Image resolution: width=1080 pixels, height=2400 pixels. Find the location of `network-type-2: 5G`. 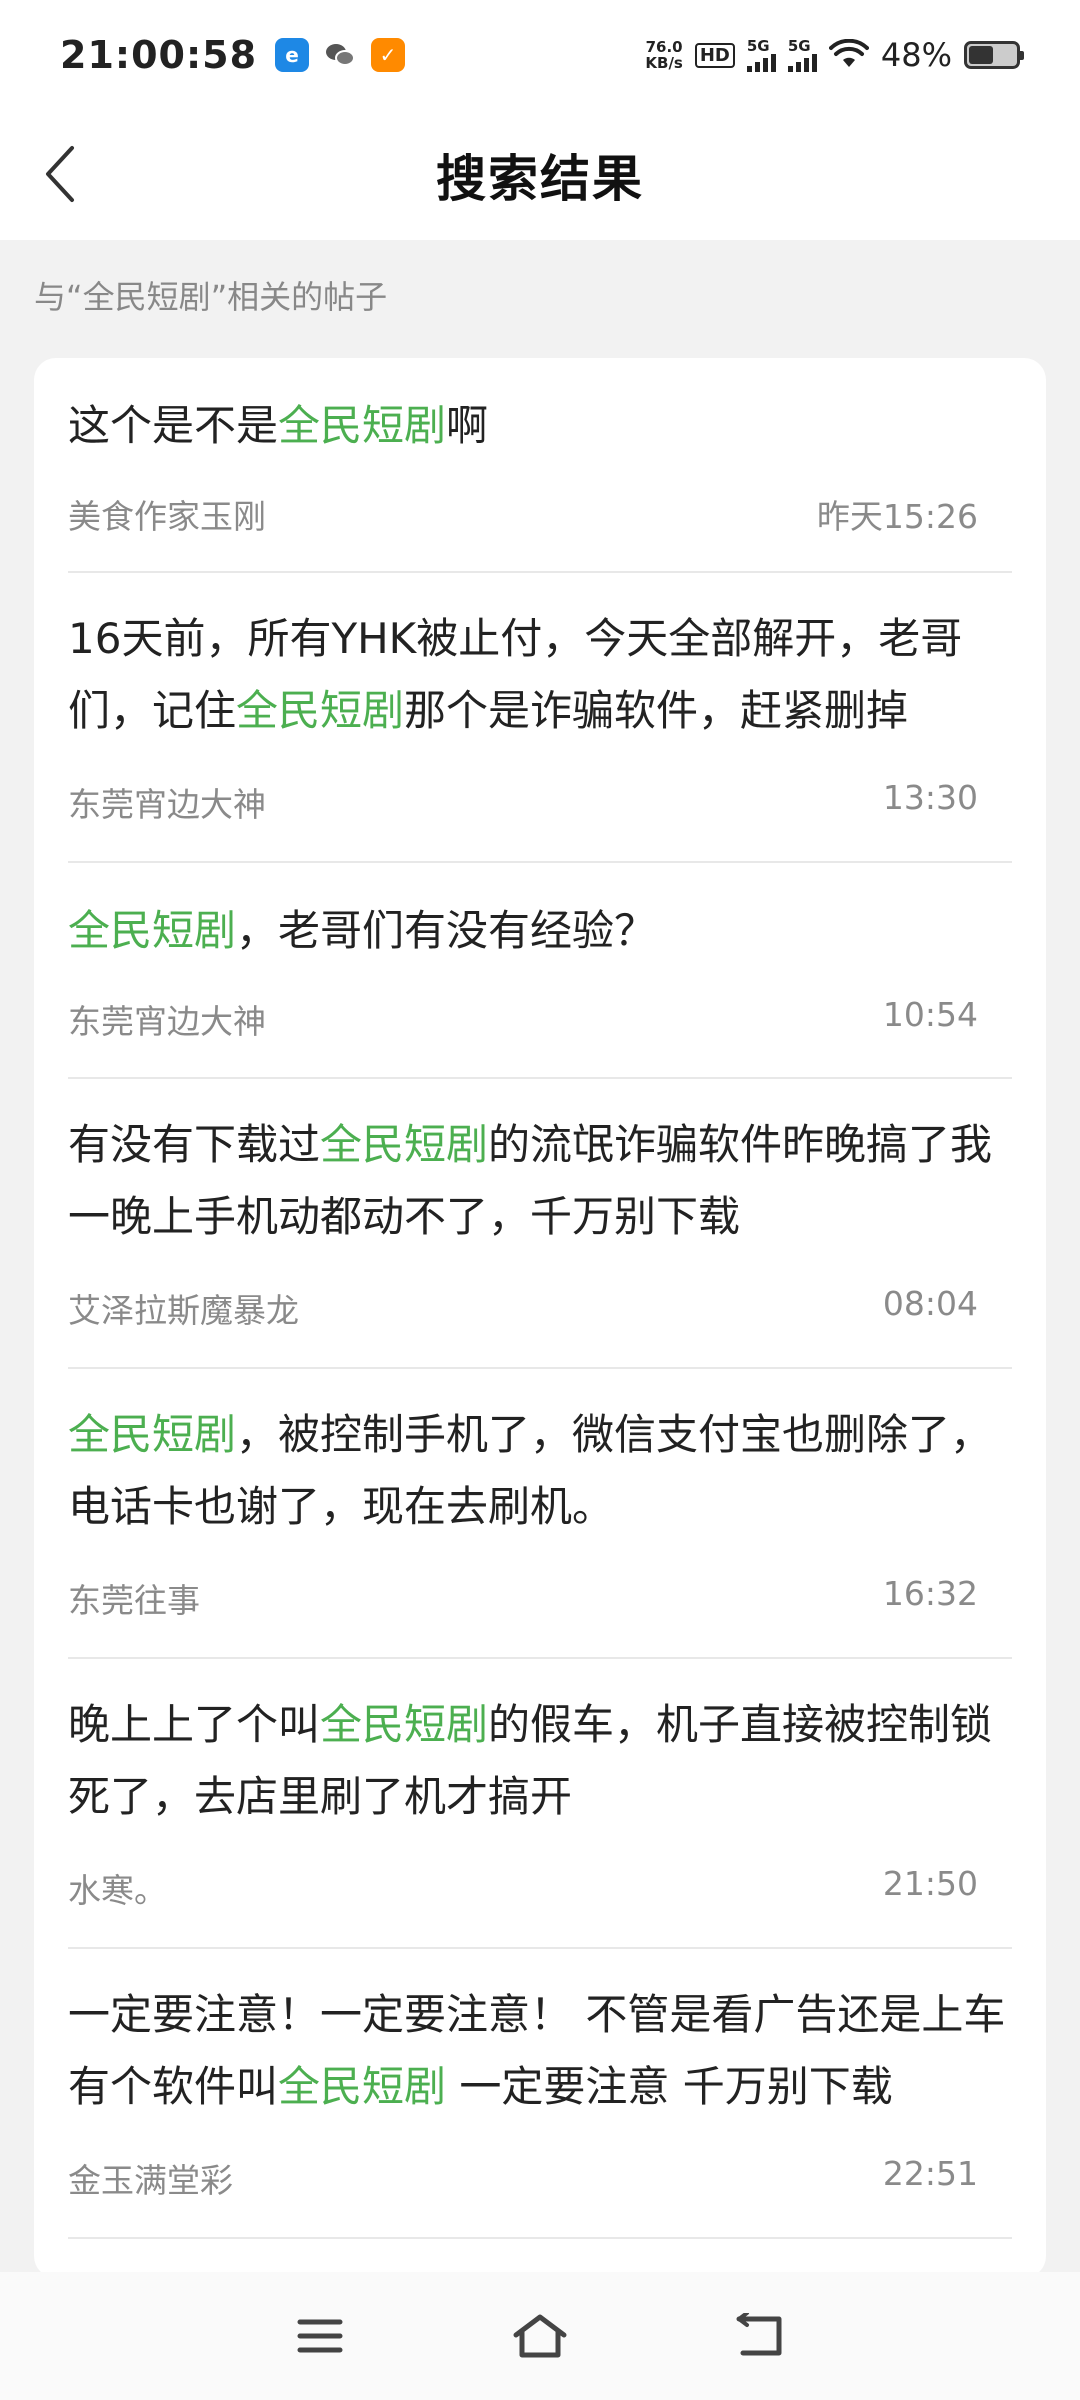

network-type-2: 5G is located at coordinates (799, 46).